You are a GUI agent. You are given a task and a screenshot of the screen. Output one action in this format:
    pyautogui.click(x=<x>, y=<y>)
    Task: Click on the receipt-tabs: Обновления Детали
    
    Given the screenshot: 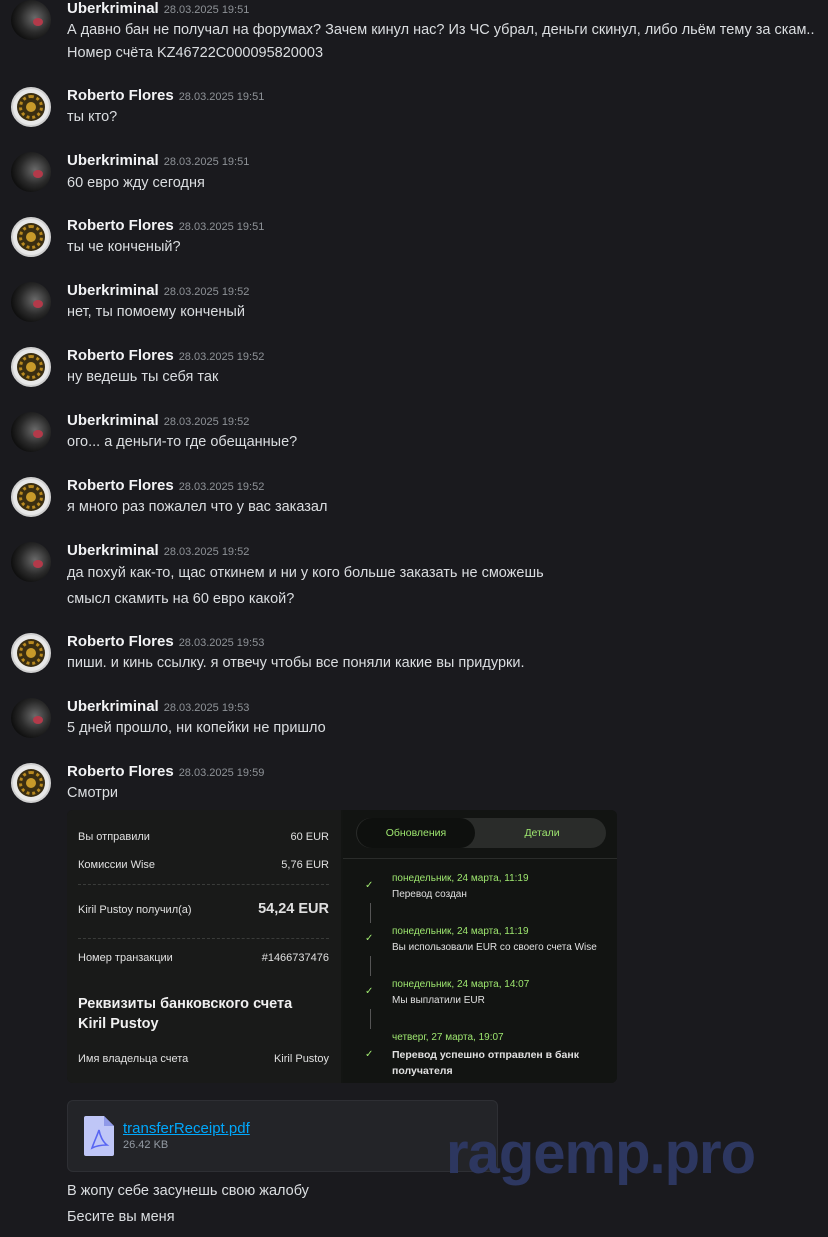 What is the action you would take?
    pyautogui.click(x=481, y=833)
    